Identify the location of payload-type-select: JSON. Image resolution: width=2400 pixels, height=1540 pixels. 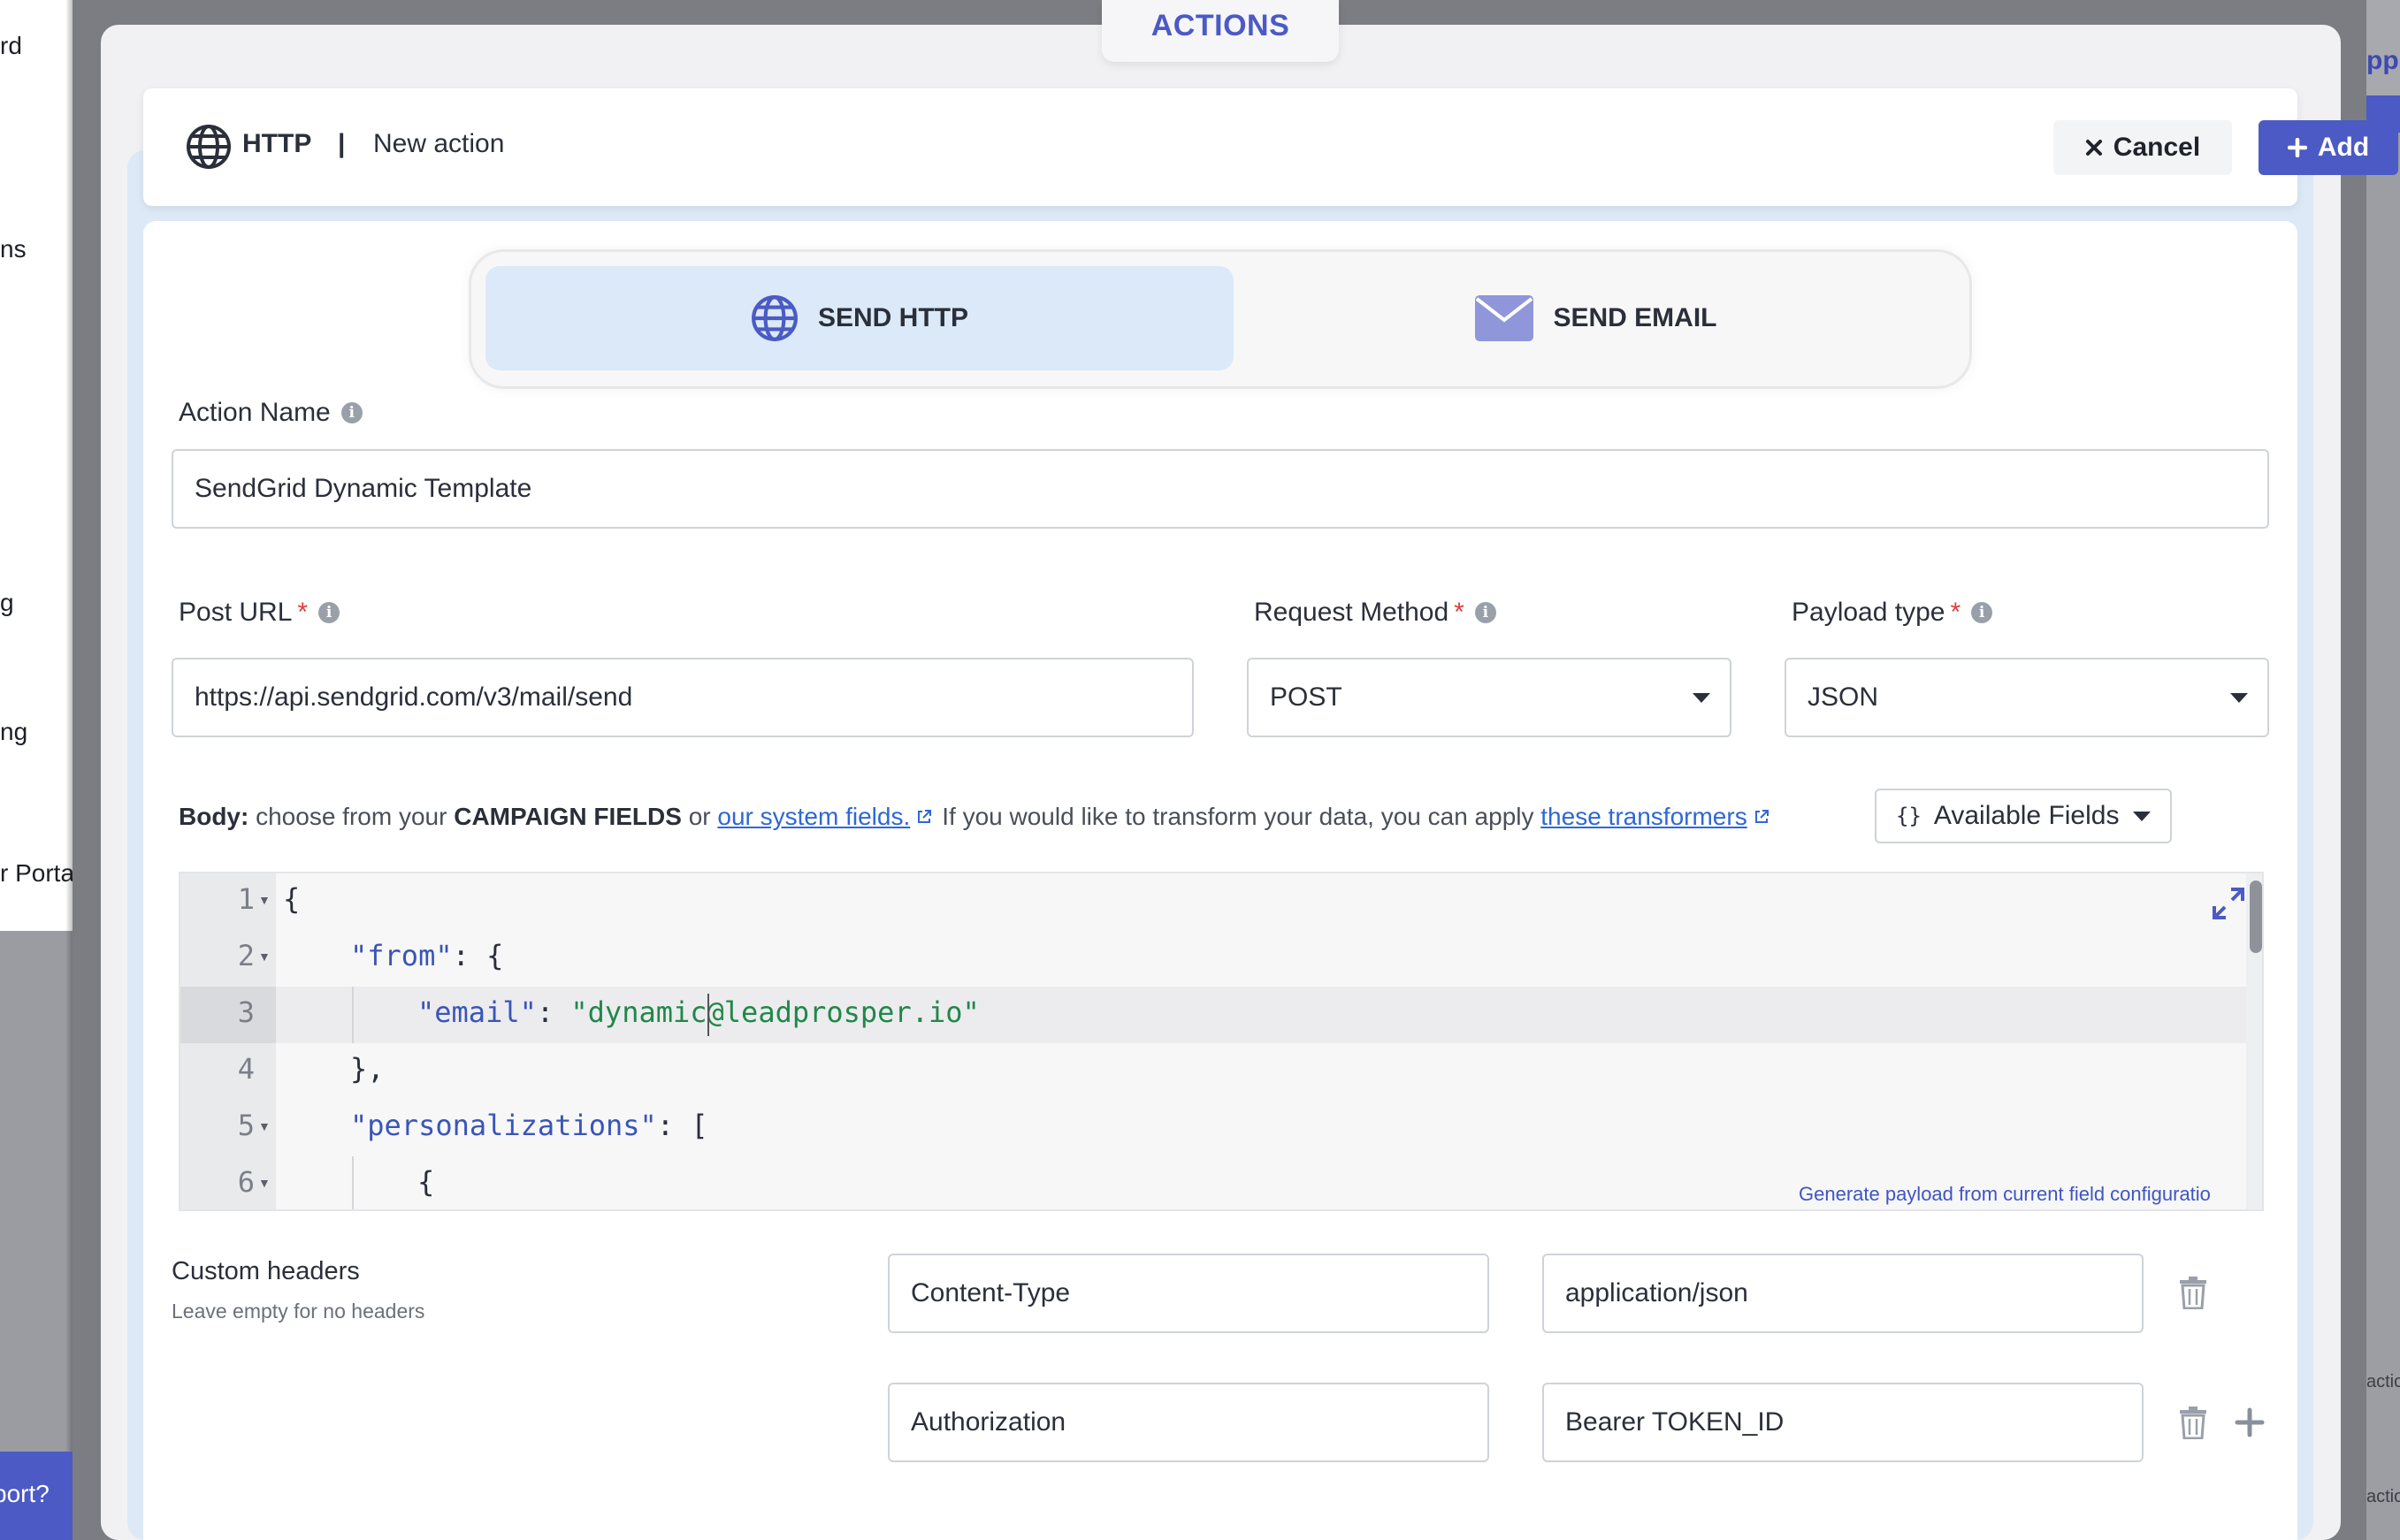
(2027, 698).